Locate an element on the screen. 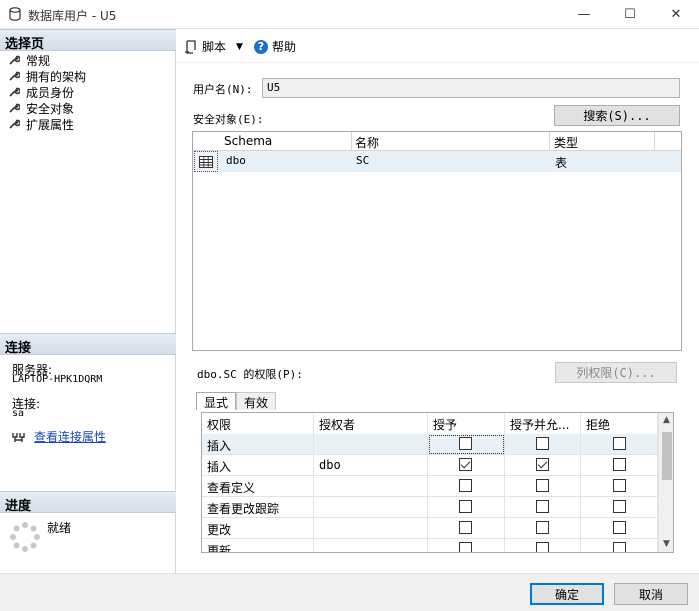  securables-label: 安全对象(E): is located at coordinates (228, 119).